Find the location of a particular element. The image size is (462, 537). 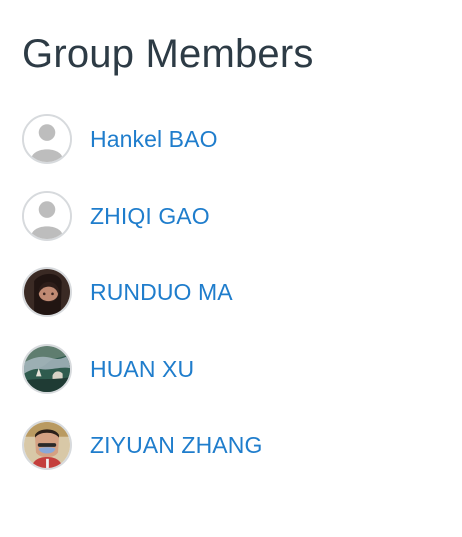

portrait-avatar-photo is located at coordinates (47, 292).